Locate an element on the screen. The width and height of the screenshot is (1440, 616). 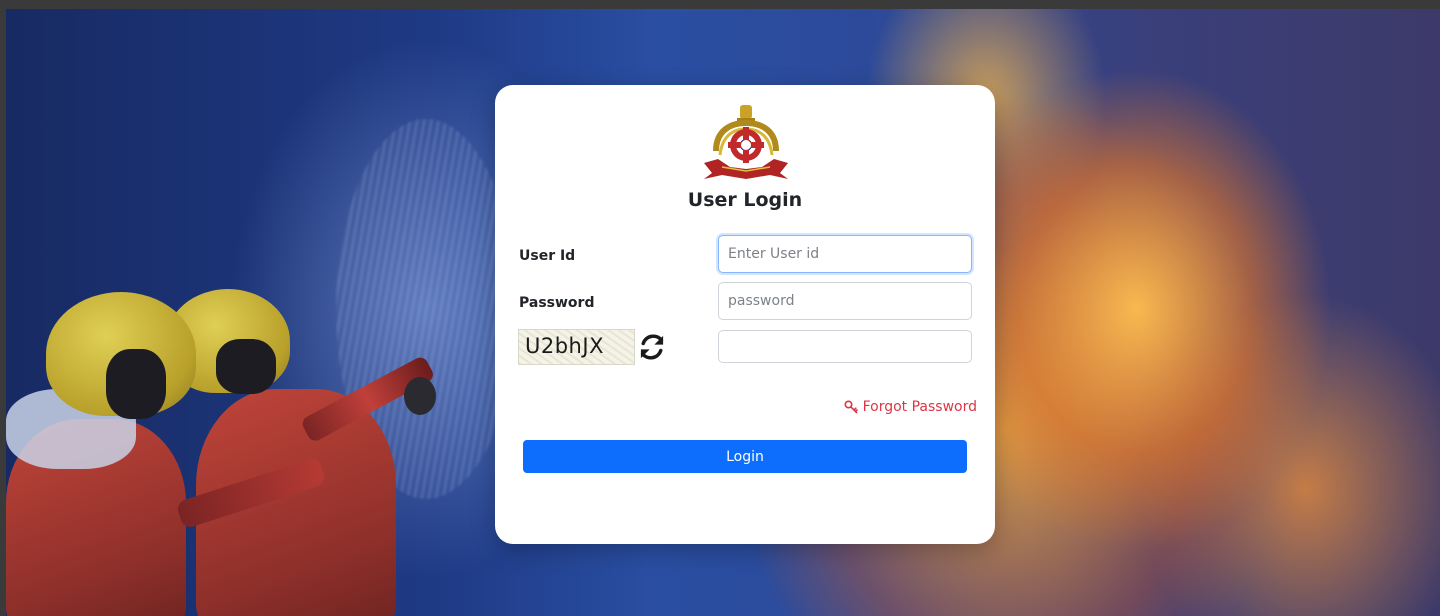
login-button: Login is located at coordinates (745, 456).